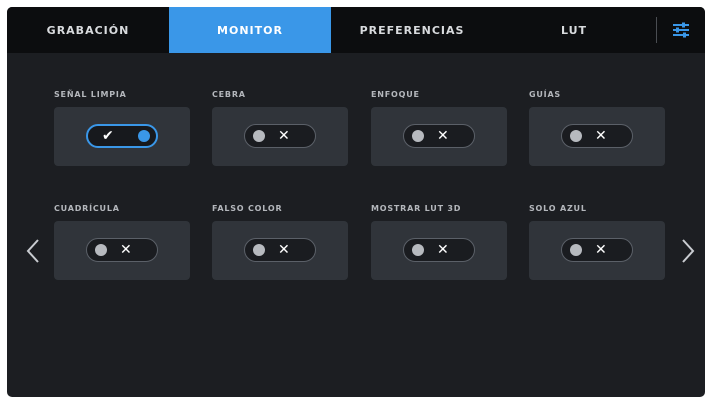  I want to click on sliders-icon, so click(681, 30).